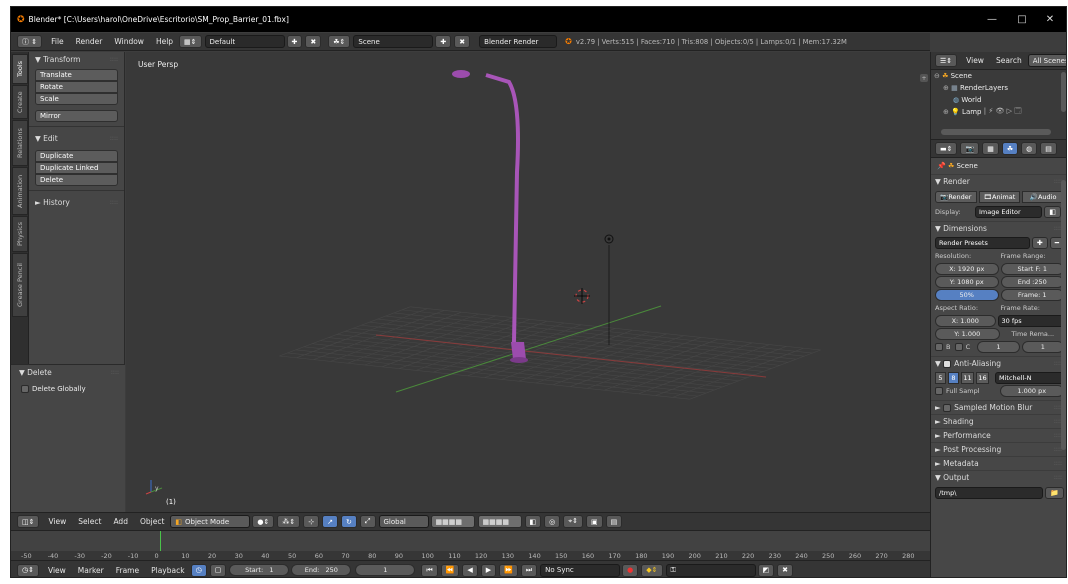  Describe the element at coordinates (30, 41) in the screenshot. I see `editor-type-info-button: ⓘ ⇕` at that location.